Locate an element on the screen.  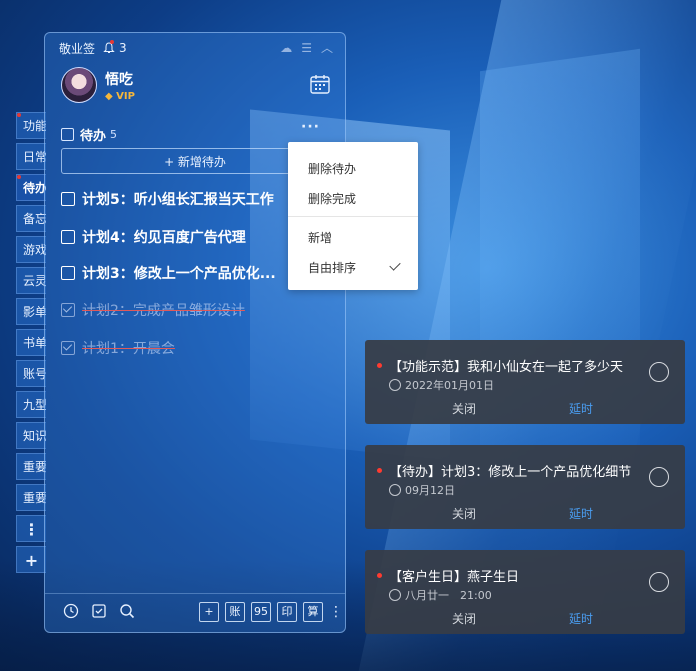
side-tab-label: 影单 is located at coordinates (34, 312).